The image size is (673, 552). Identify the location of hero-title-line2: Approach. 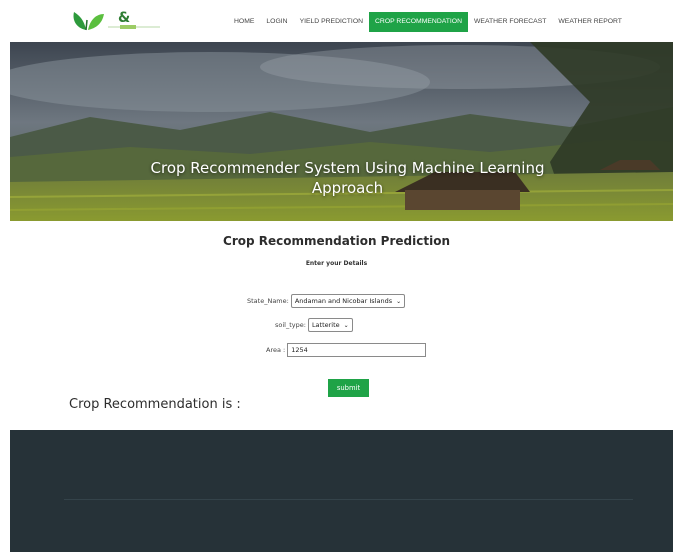
(347, 188).